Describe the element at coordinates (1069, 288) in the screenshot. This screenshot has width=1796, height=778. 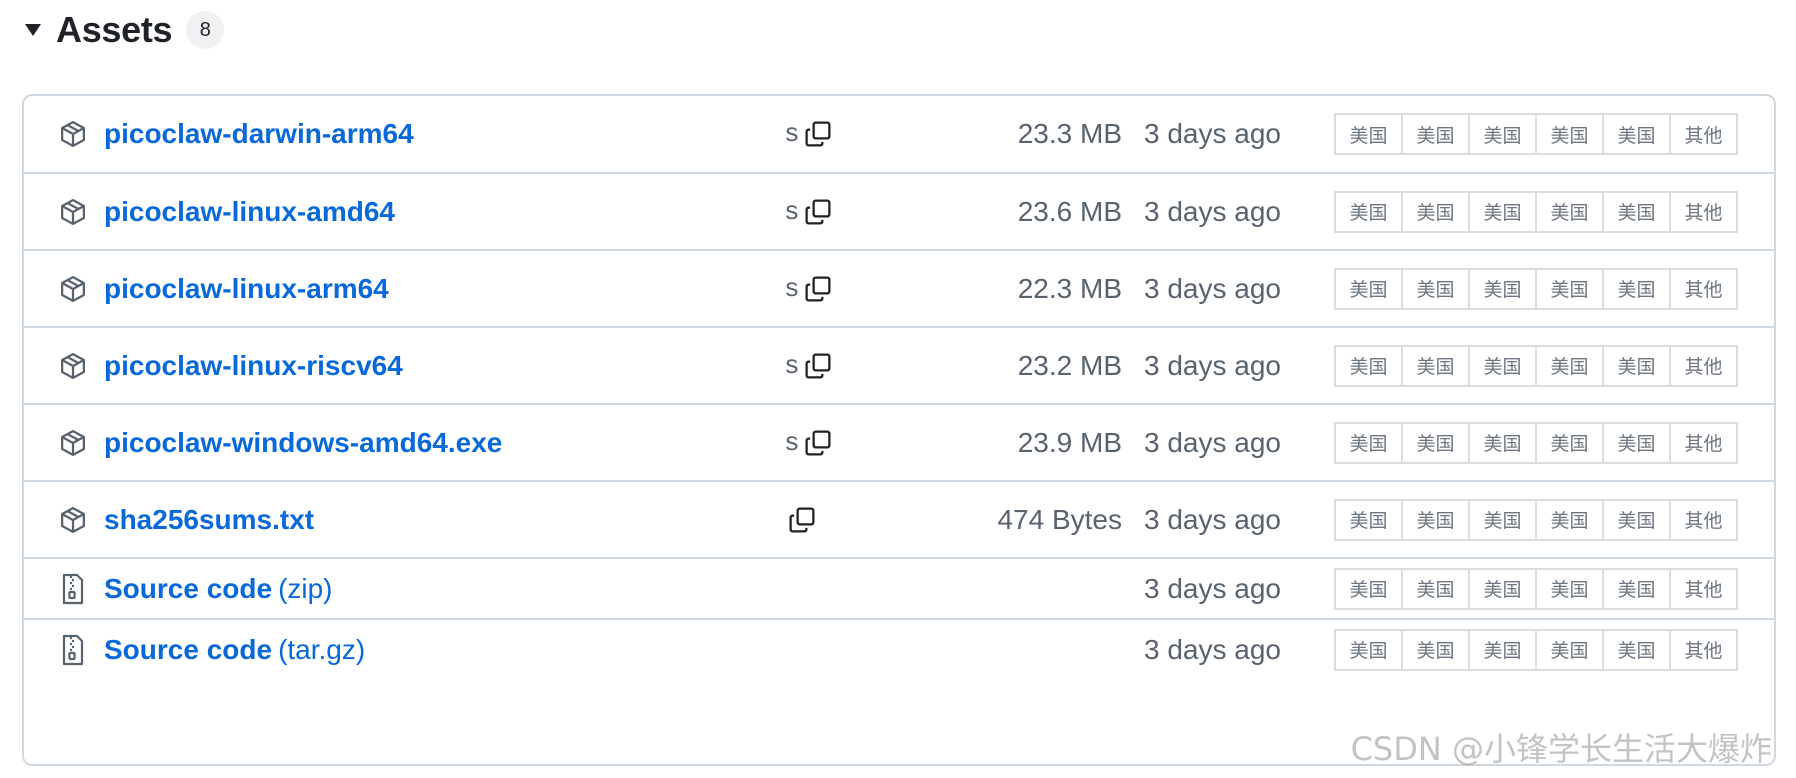
I see `asset-size: 22.3 MB` at that location.